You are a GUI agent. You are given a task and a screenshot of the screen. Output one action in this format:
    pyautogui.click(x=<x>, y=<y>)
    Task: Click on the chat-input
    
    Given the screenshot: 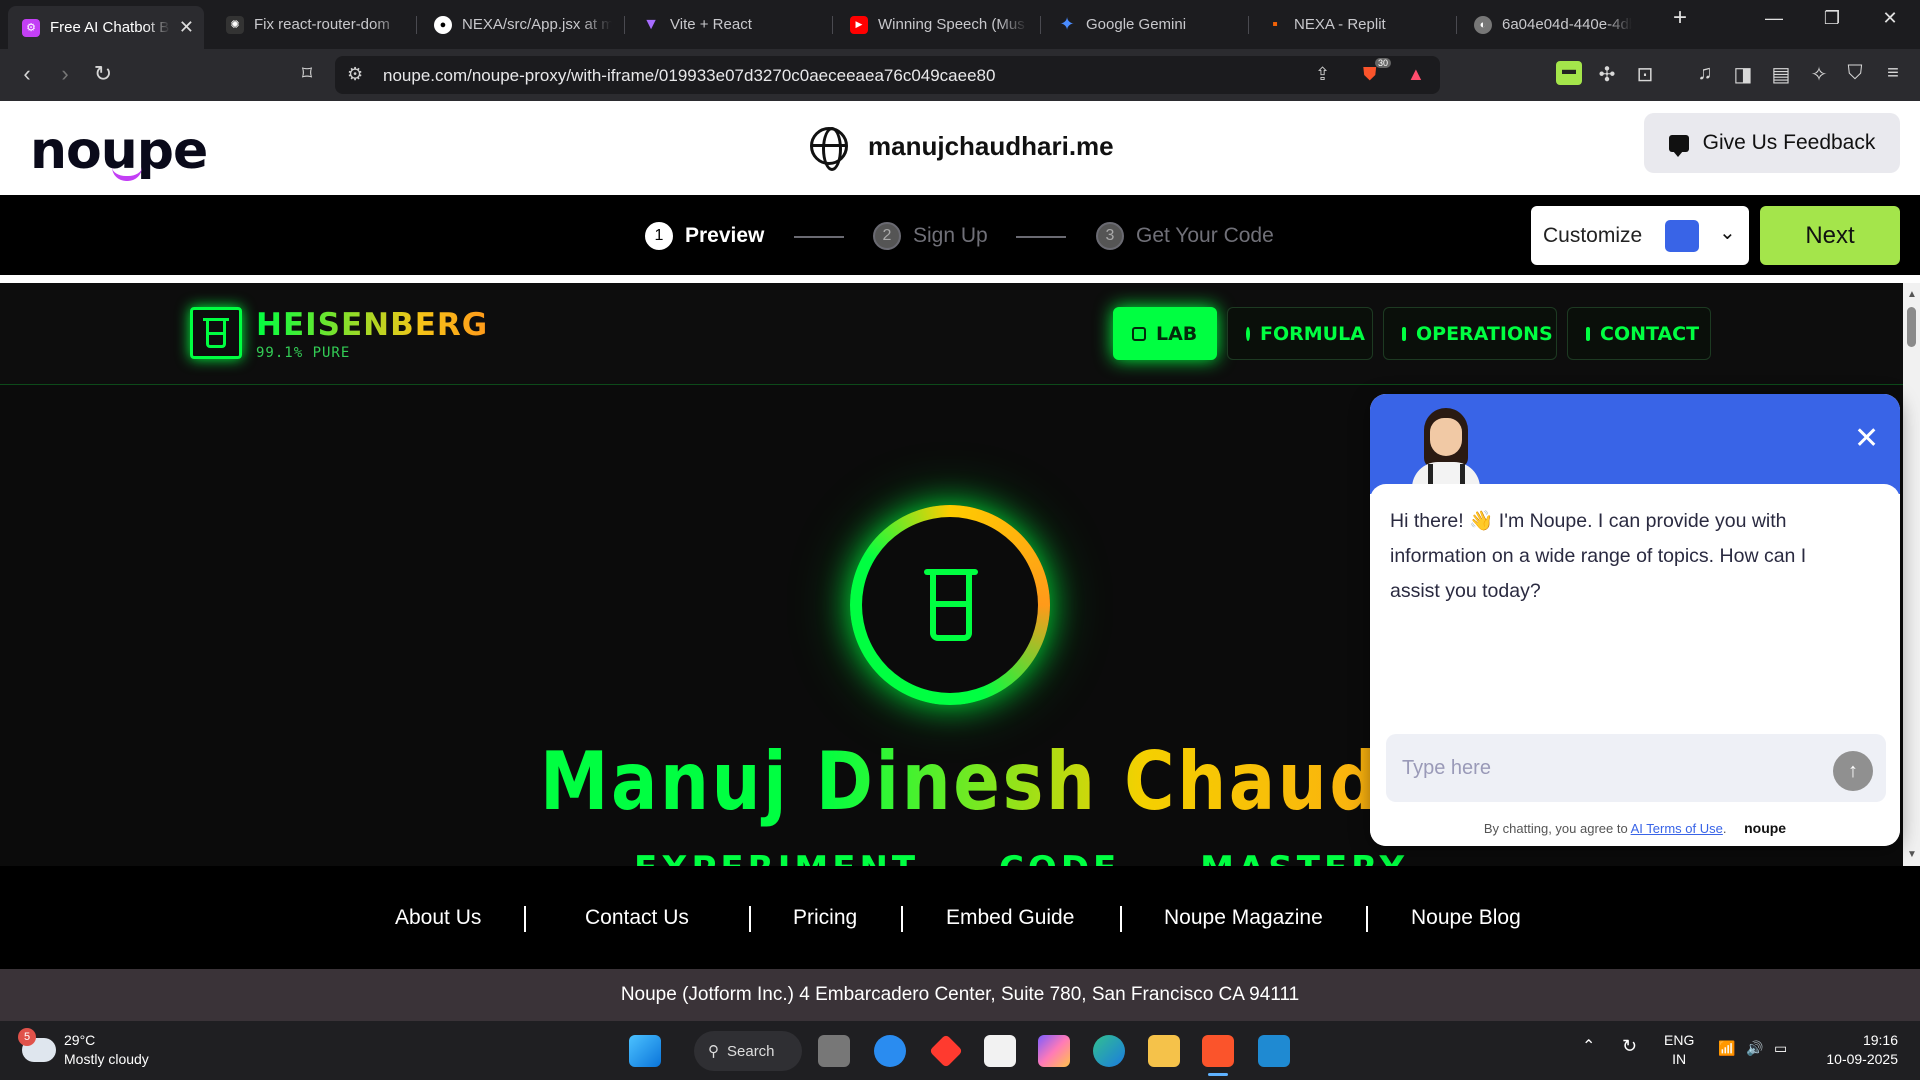 What is the action you would take?
    pyautogui.click(x=1636, y=768)
    